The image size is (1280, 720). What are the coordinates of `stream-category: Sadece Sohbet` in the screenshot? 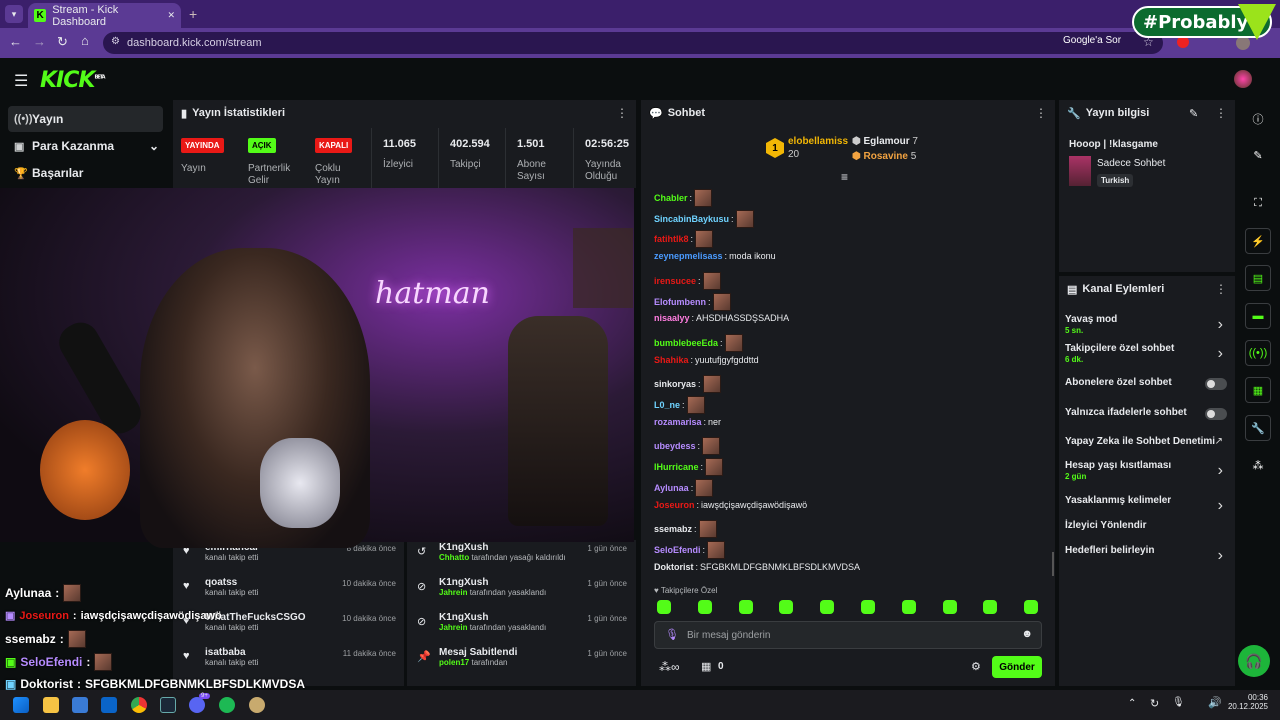 It's located at (1131, 163).